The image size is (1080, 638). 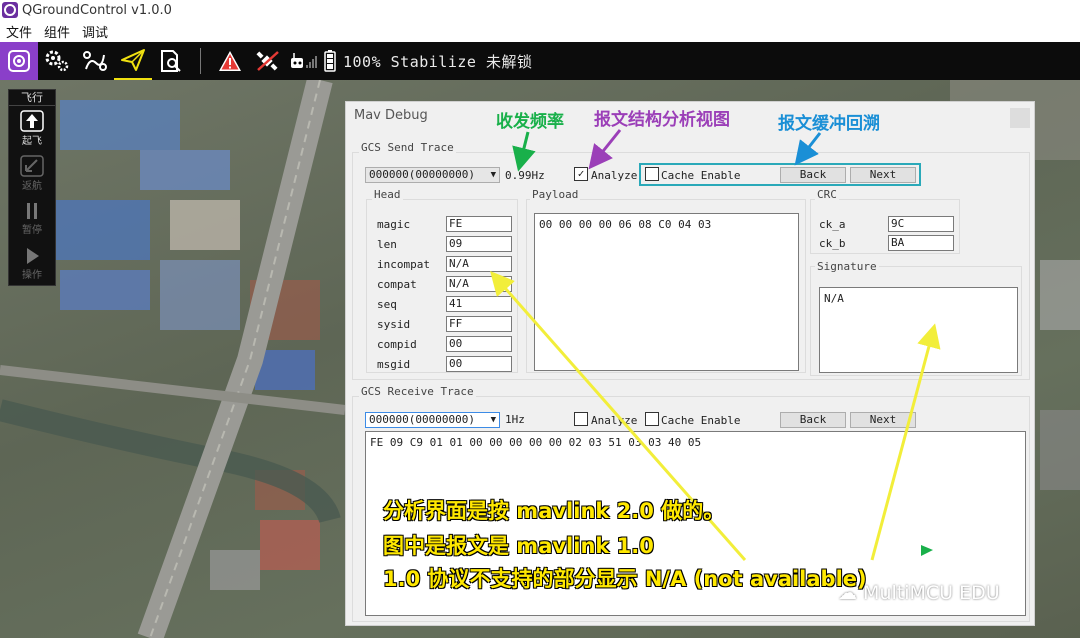 What do you see at coordinates (847, 593) in the screenshot?
I see `wechat-icon: ☁` at bounding box center [847, 593].